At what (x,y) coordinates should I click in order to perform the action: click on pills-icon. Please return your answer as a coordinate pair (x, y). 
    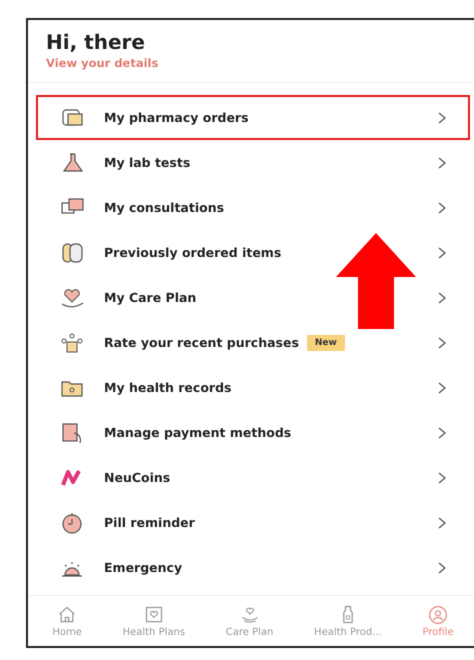
    Looking at the image, I should click on (72, 252).